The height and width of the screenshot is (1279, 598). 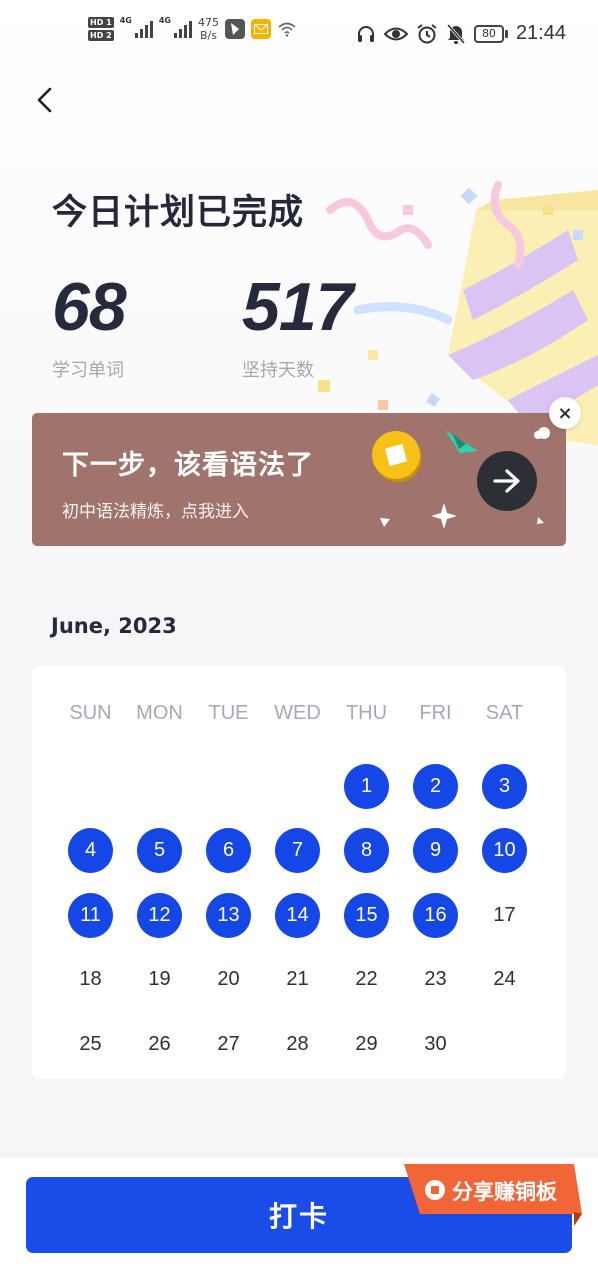 I want to click on calendar-day-completed: 9, so click(x=435, y=851).